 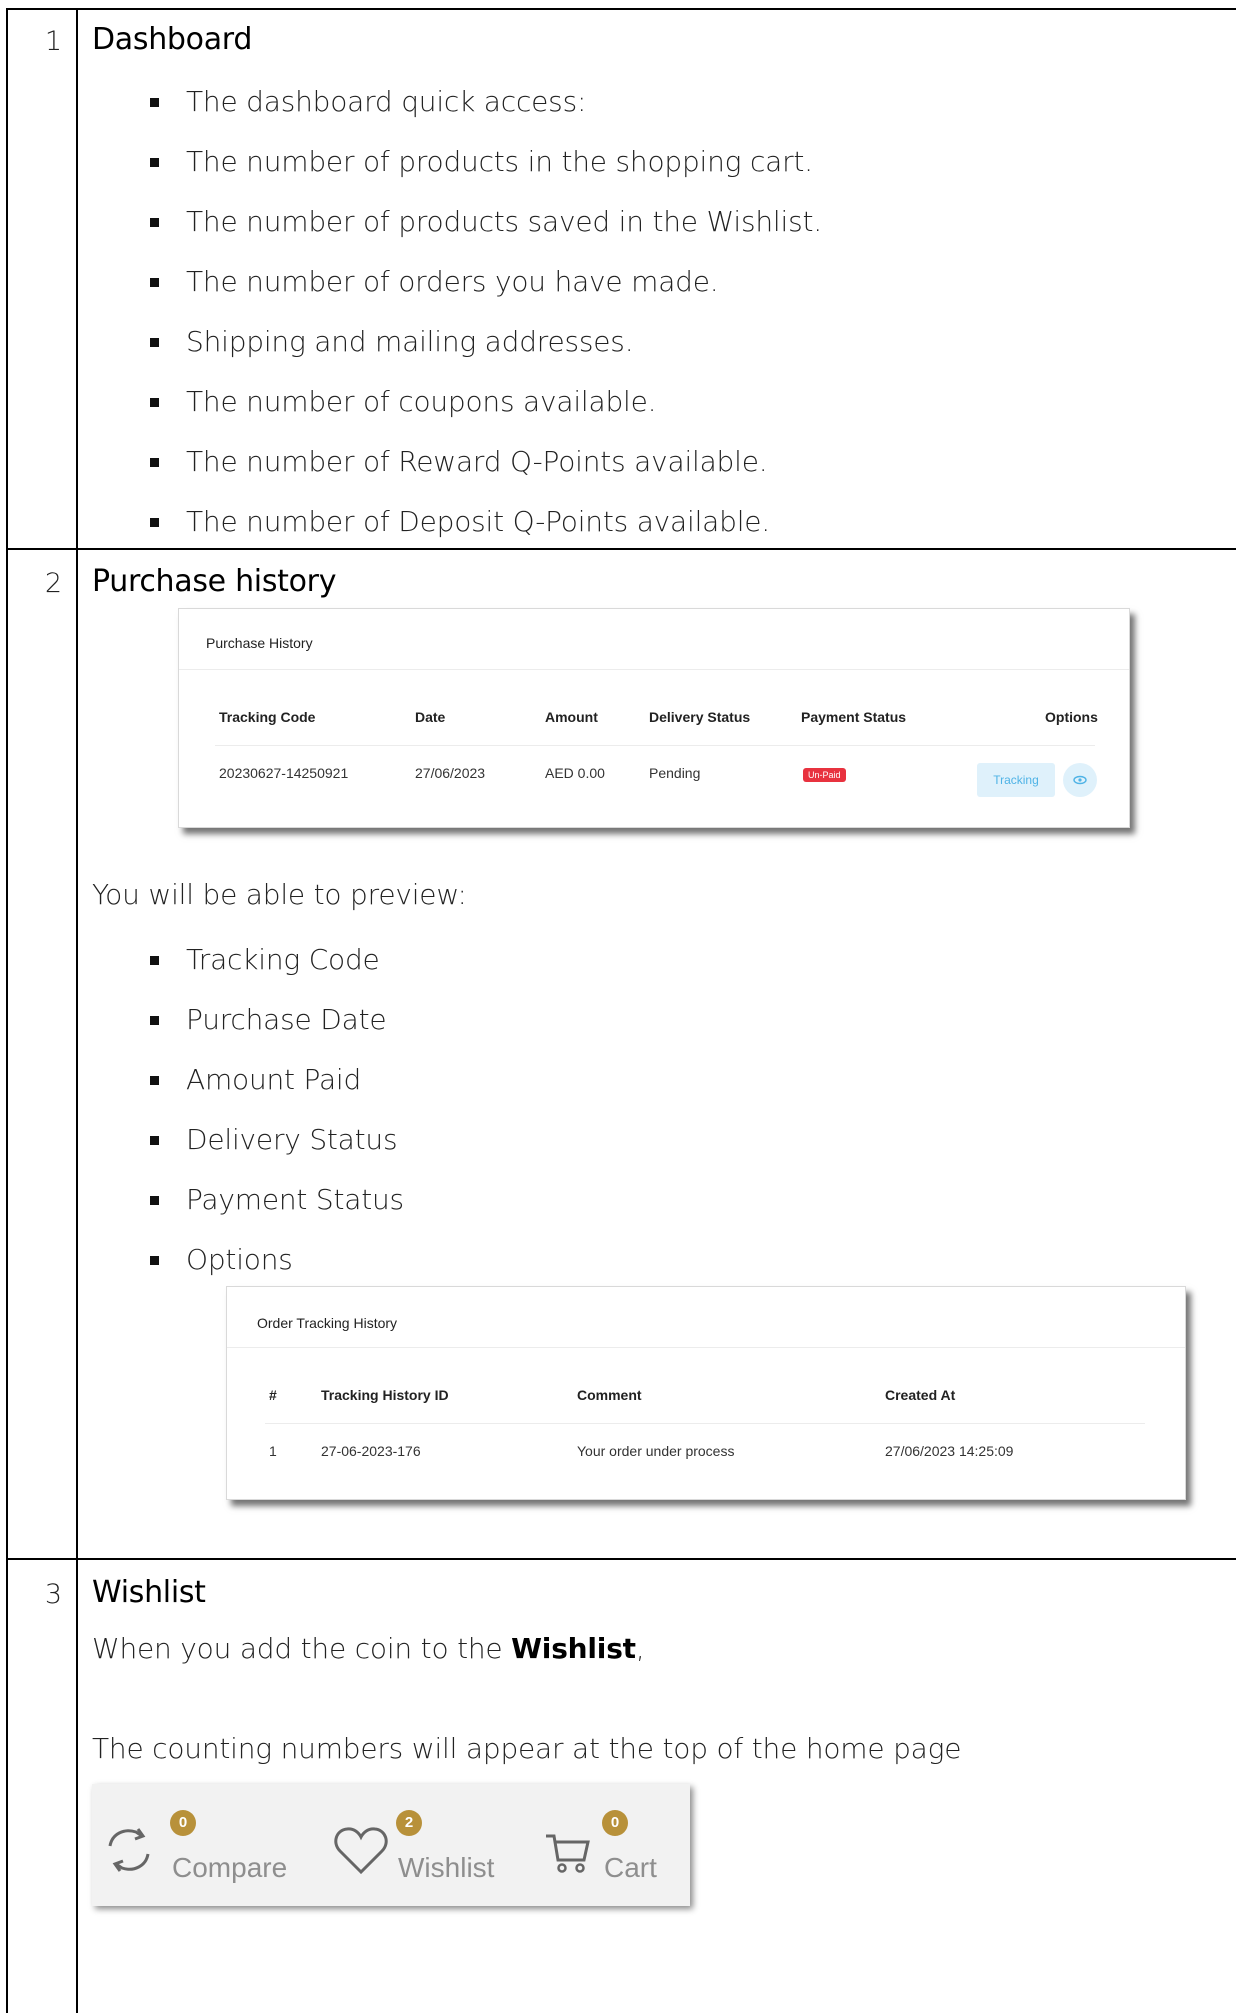 What do you see at coordinates (273, 1395) in the screenshot?
I see `column-header: #` at bounding box center [273, 1395].